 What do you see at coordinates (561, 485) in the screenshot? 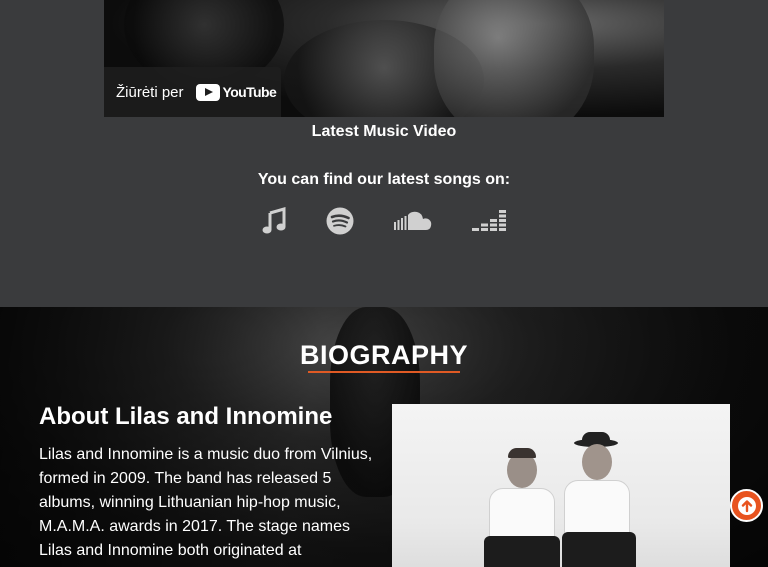
I see `band-photo` at bounding box center [561, 485].